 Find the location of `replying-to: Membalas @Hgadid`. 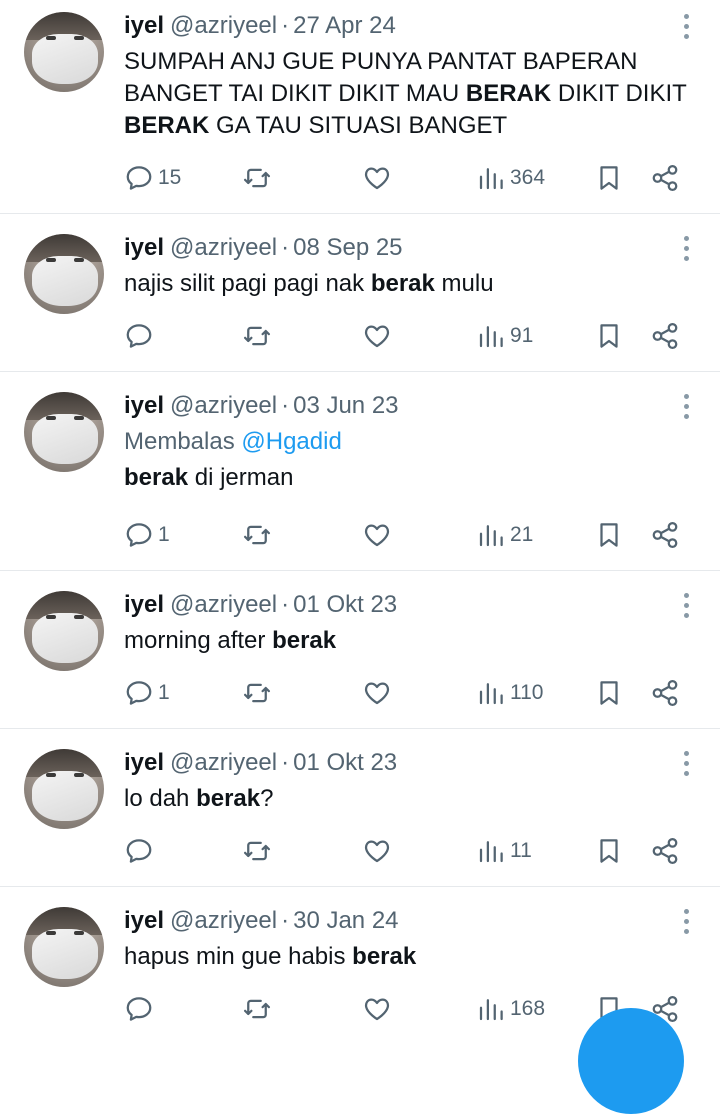

replying-to: Membalas @Hgadid is located at coordinates (233, 441).